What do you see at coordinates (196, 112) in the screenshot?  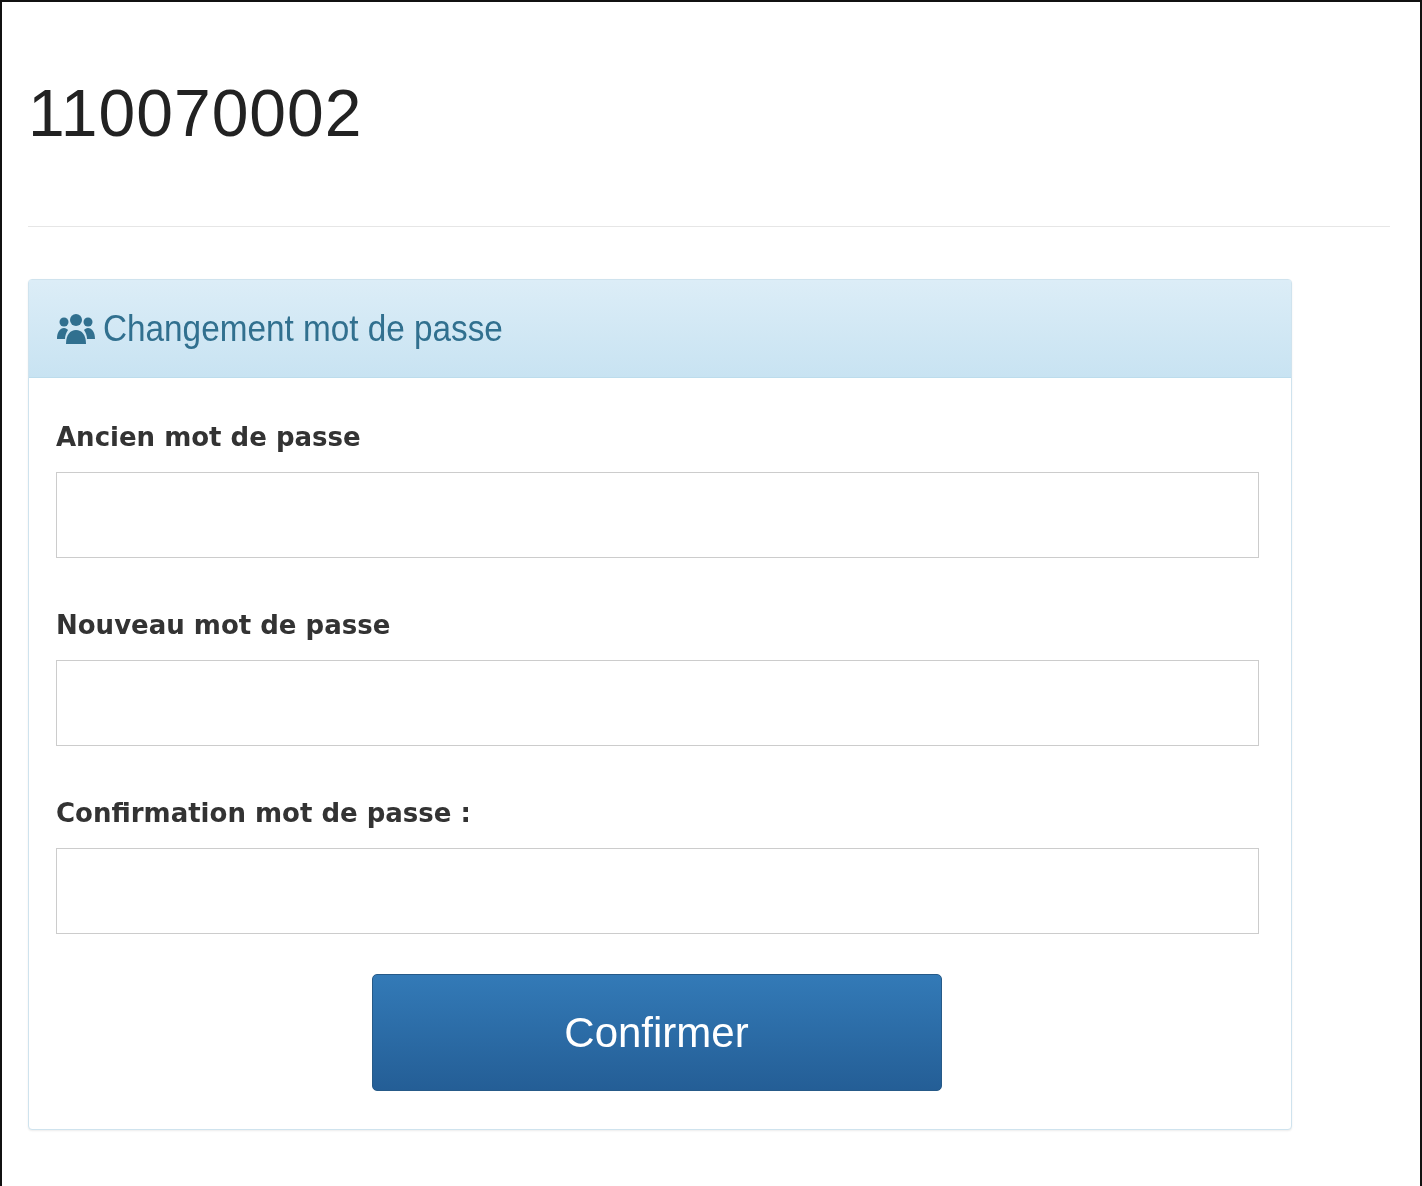 I see `page-title: 110070002` at bounding box center [196, 112].